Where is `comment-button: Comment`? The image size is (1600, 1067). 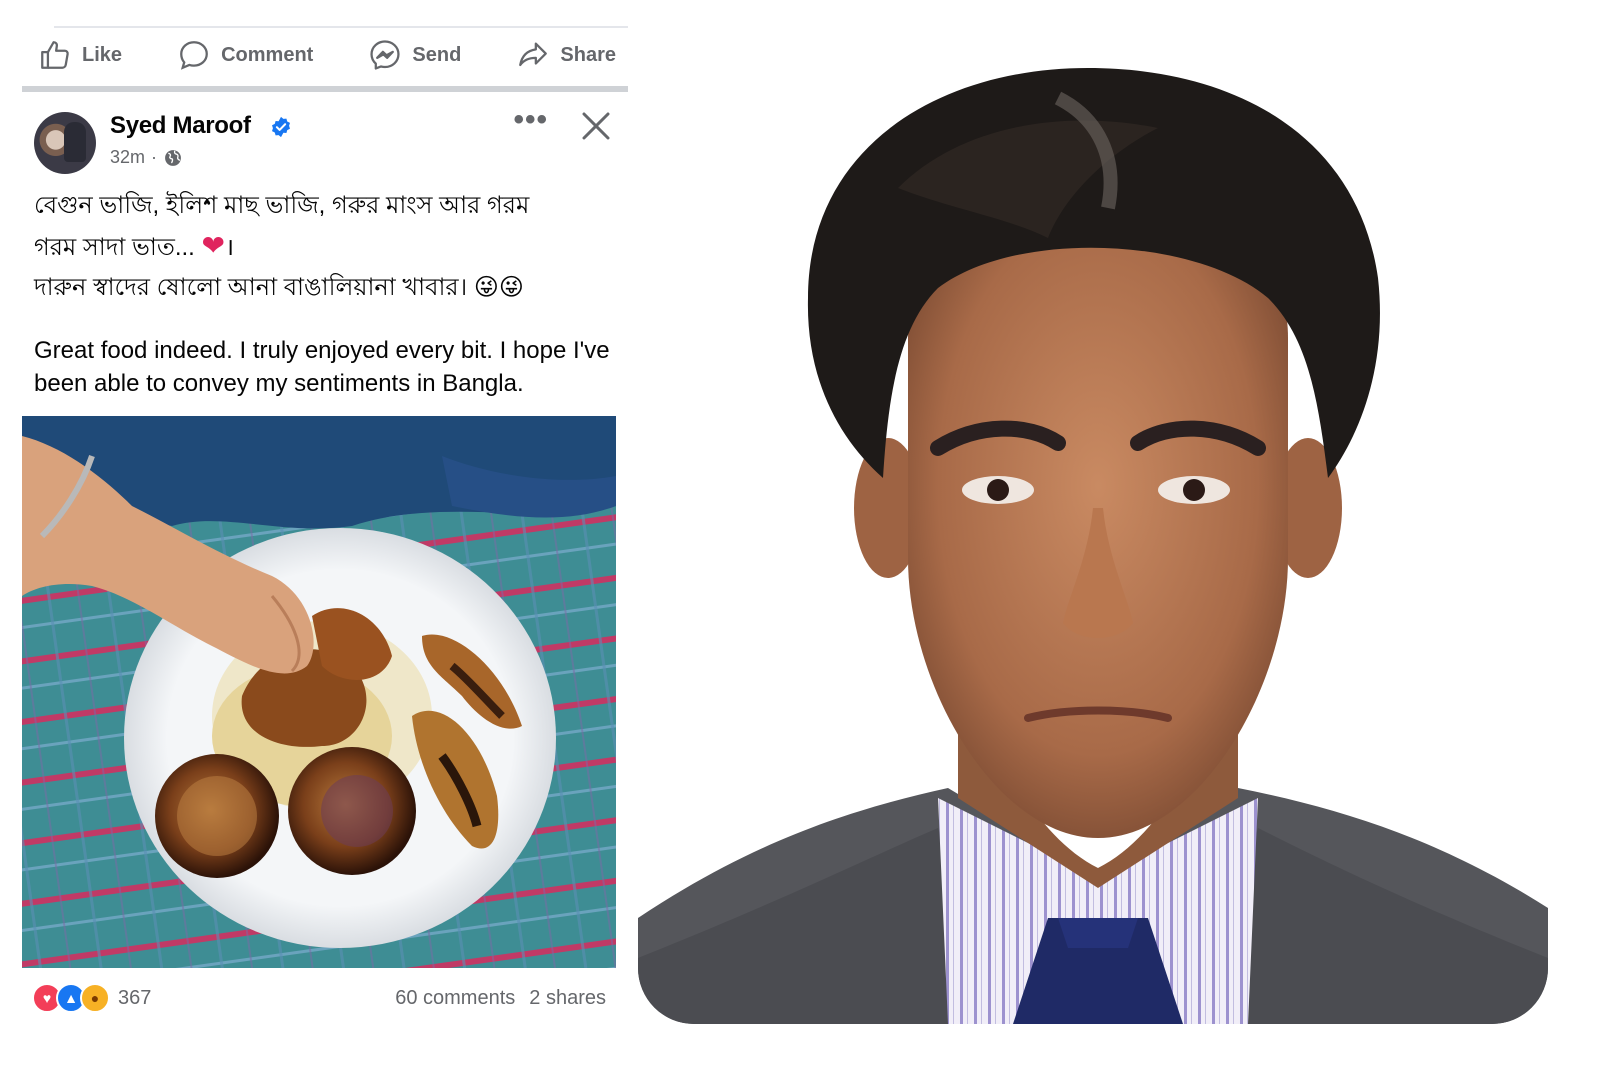
comment-button: Comment is located at coordinates (245, 55).